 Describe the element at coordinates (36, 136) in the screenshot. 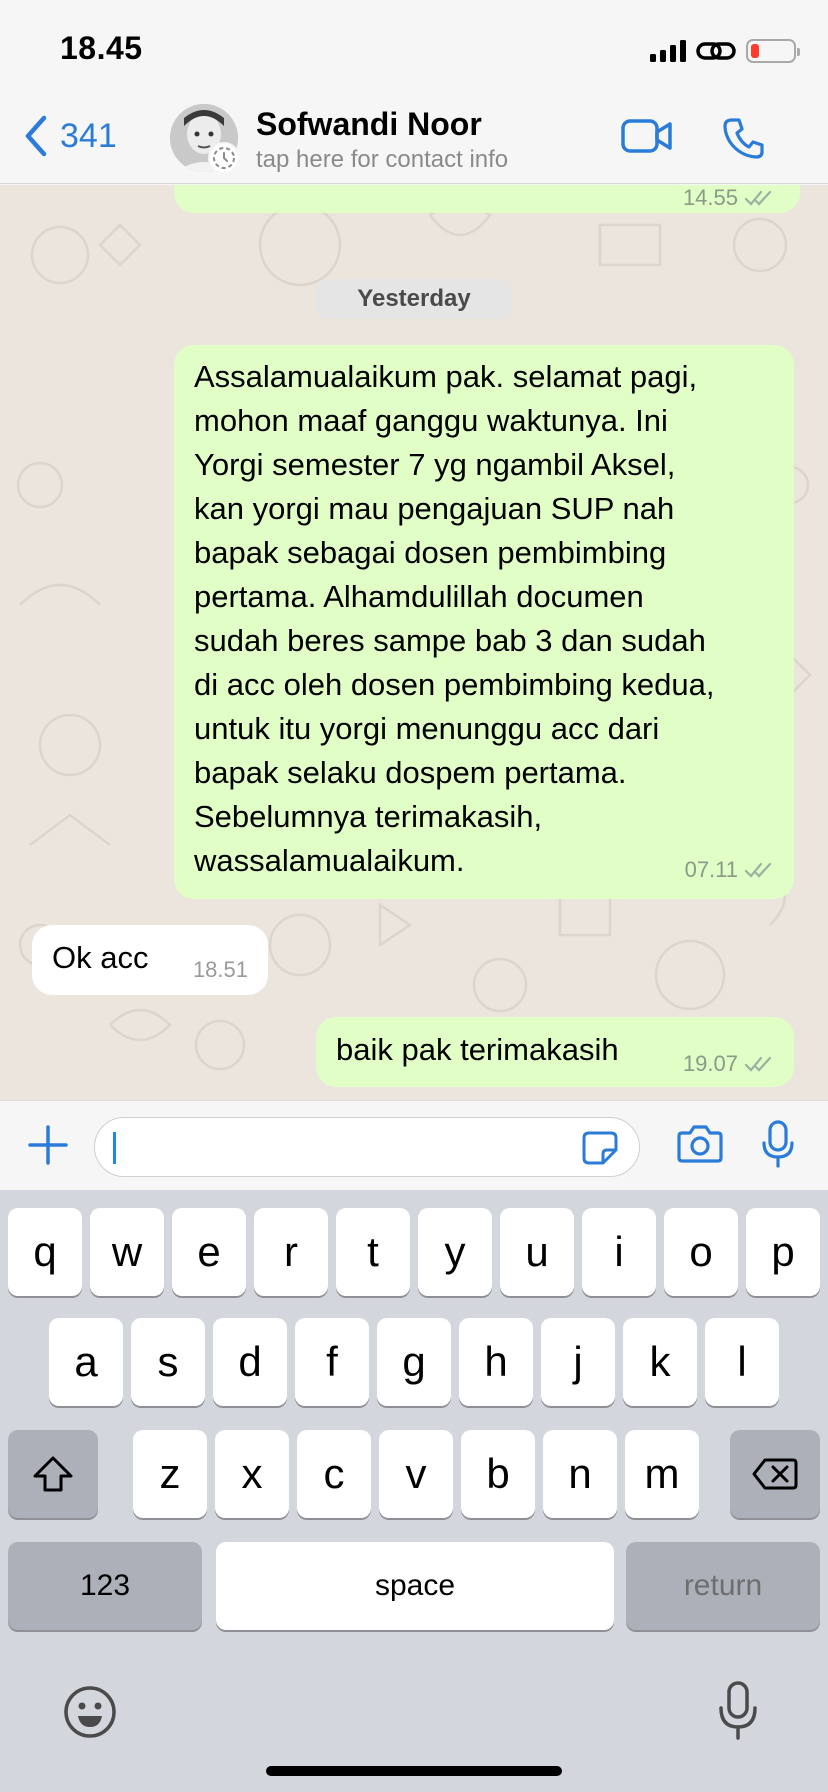

I see `chevron-left-icon` at that location.